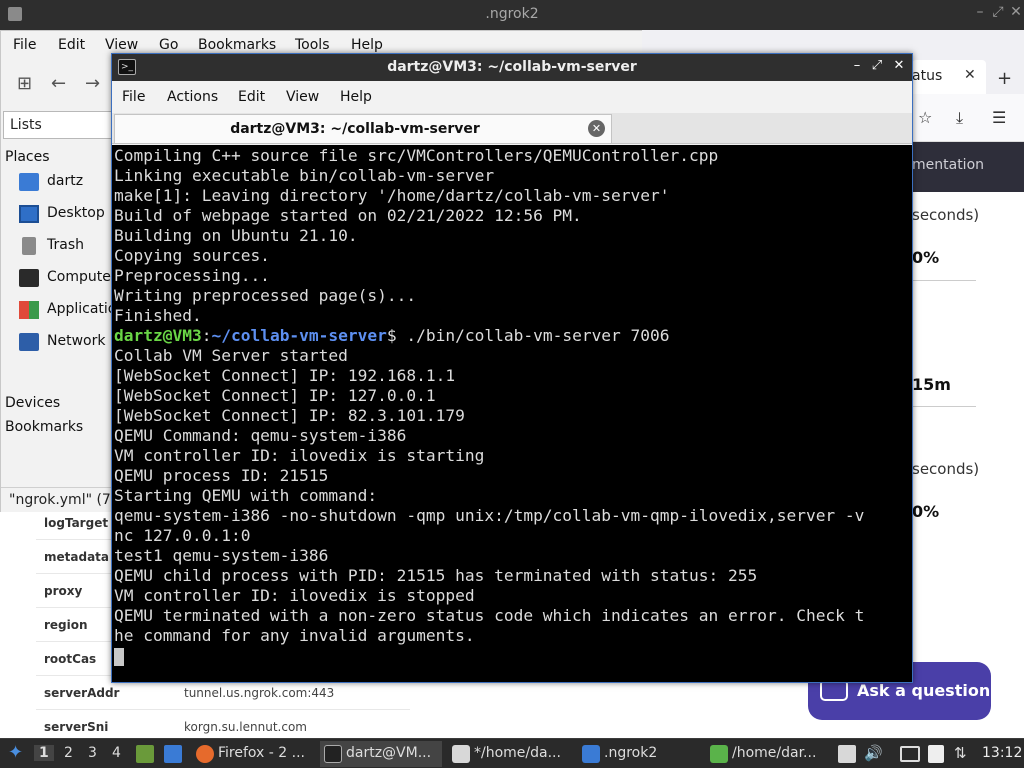 The width and height of the screenshot is (1024, 768). Describe the element at coordinates (285, 375) in the screenshot. I see `output-line: [WebSocket Connect] IP: 192.168.1.1` at that location.